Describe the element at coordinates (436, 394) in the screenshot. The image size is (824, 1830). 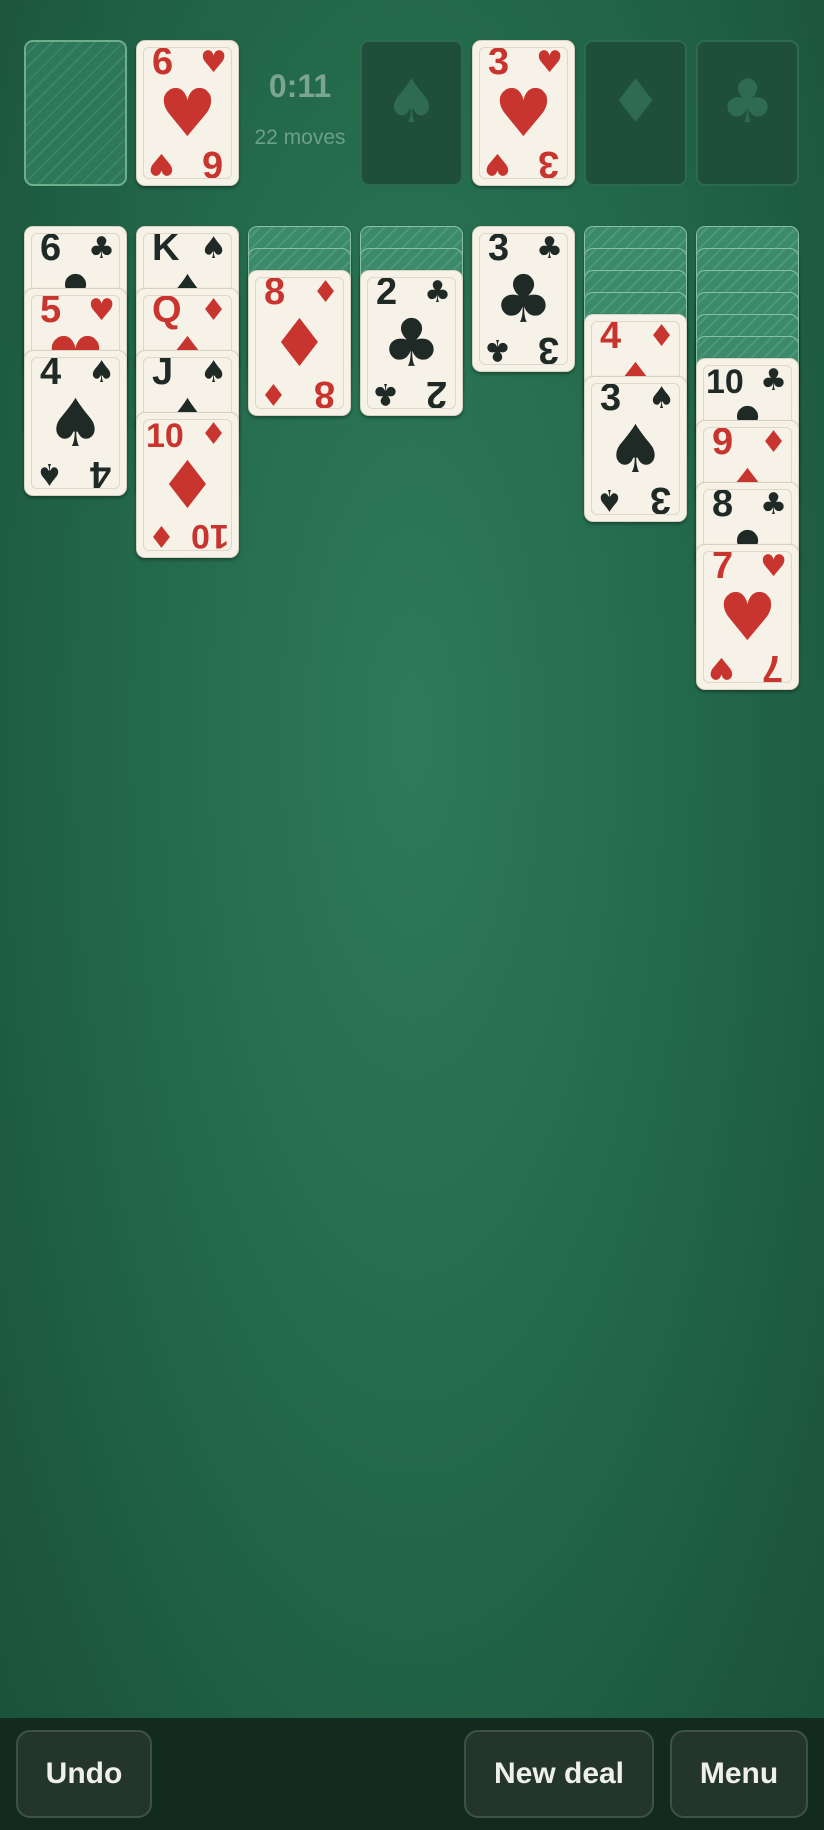
I see `card-rank: 2` at that location.